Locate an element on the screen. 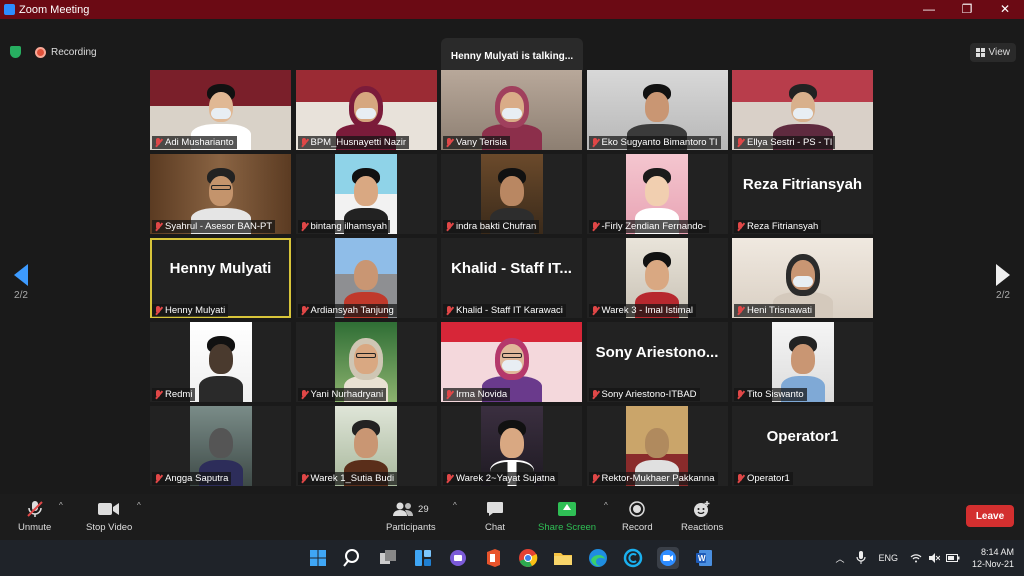 This screenshot has height=576, width=1024. view-button: View is located at coordinates (992, 52).